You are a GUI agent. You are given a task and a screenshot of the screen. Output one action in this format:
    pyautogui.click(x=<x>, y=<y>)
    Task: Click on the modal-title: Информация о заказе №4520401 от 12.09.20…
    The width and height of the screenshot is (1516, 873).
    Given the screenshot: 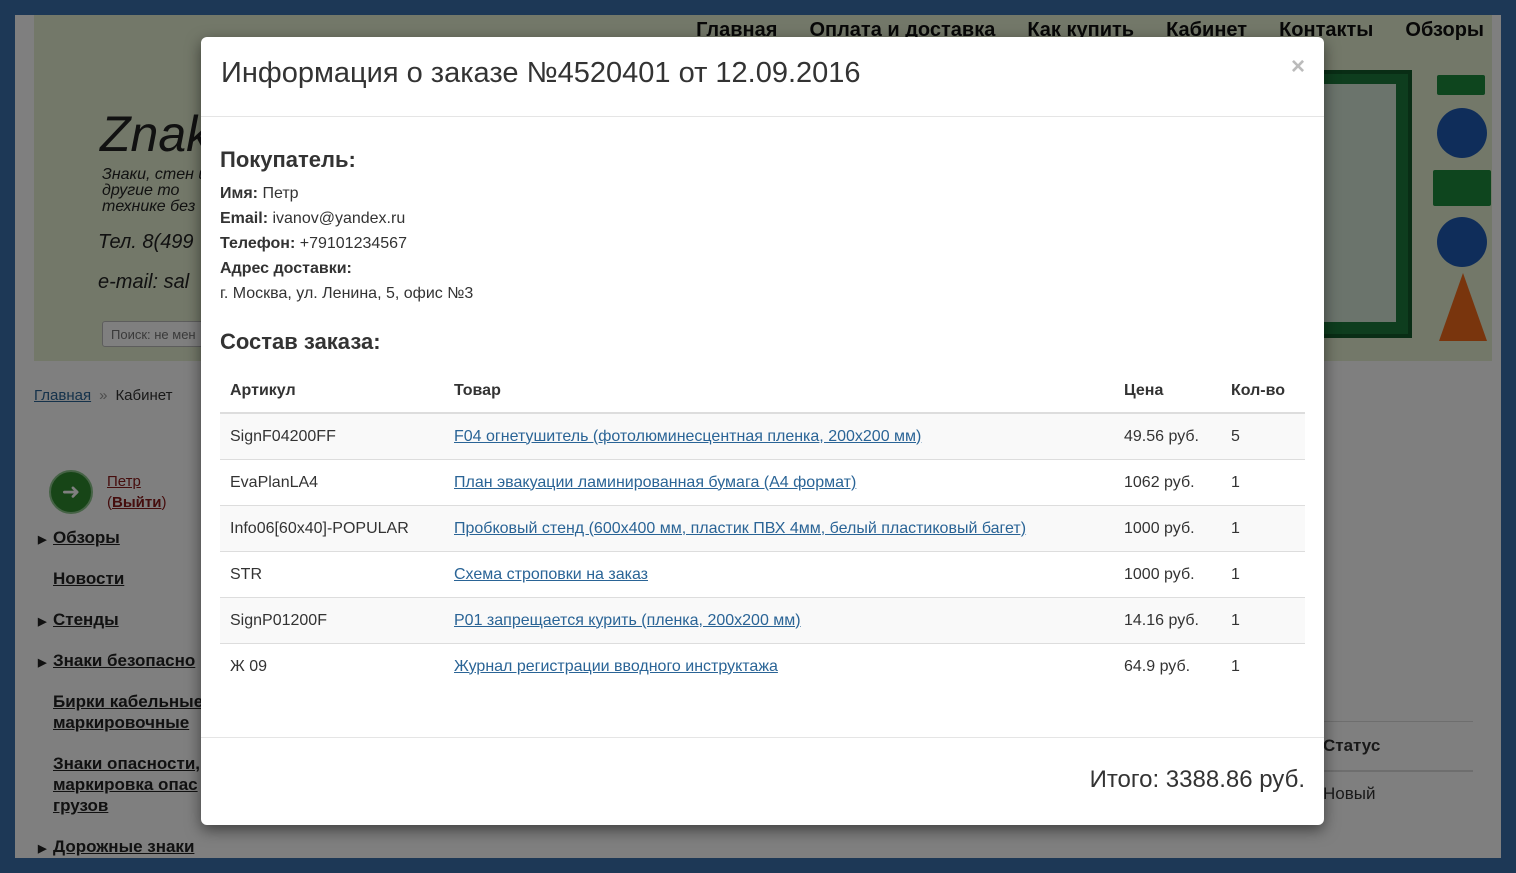 What is the action you would take?
    pyautogui.click(x=541, y=73)
    